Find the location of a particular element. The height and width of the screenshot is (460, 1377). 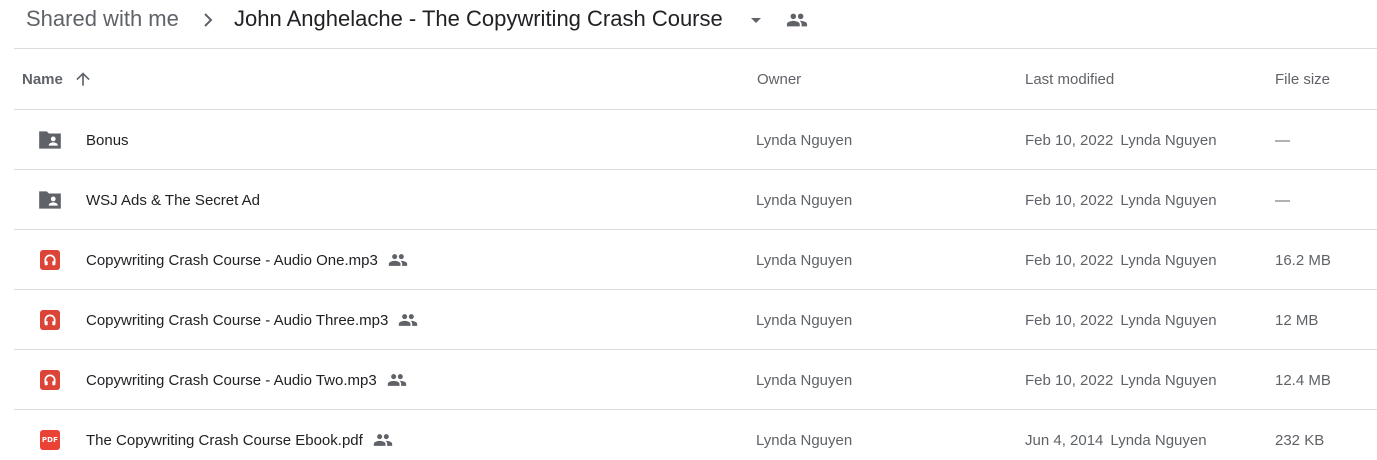

file-name: WSJ Ads & The Secret Ad is located at coordinates (173, 200).